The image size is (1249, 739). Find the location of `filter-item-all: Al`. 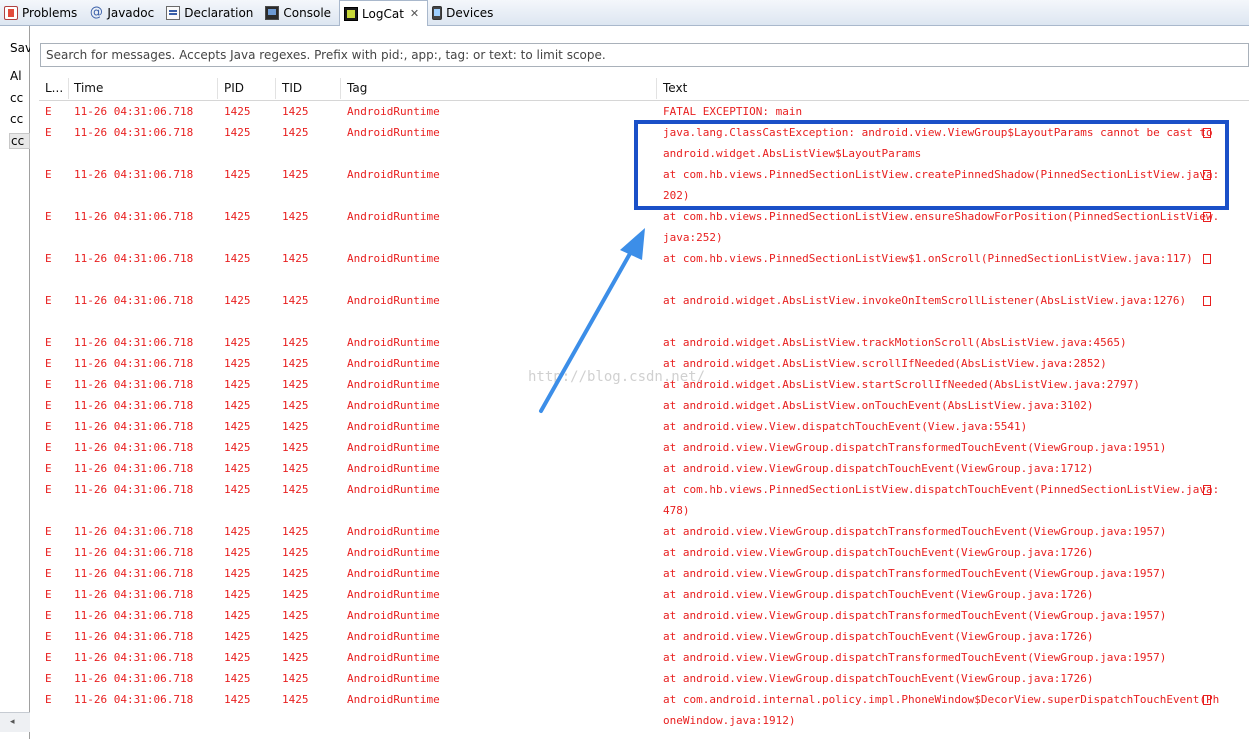

filter-item-all: Al is located at coordinates (20, 76).